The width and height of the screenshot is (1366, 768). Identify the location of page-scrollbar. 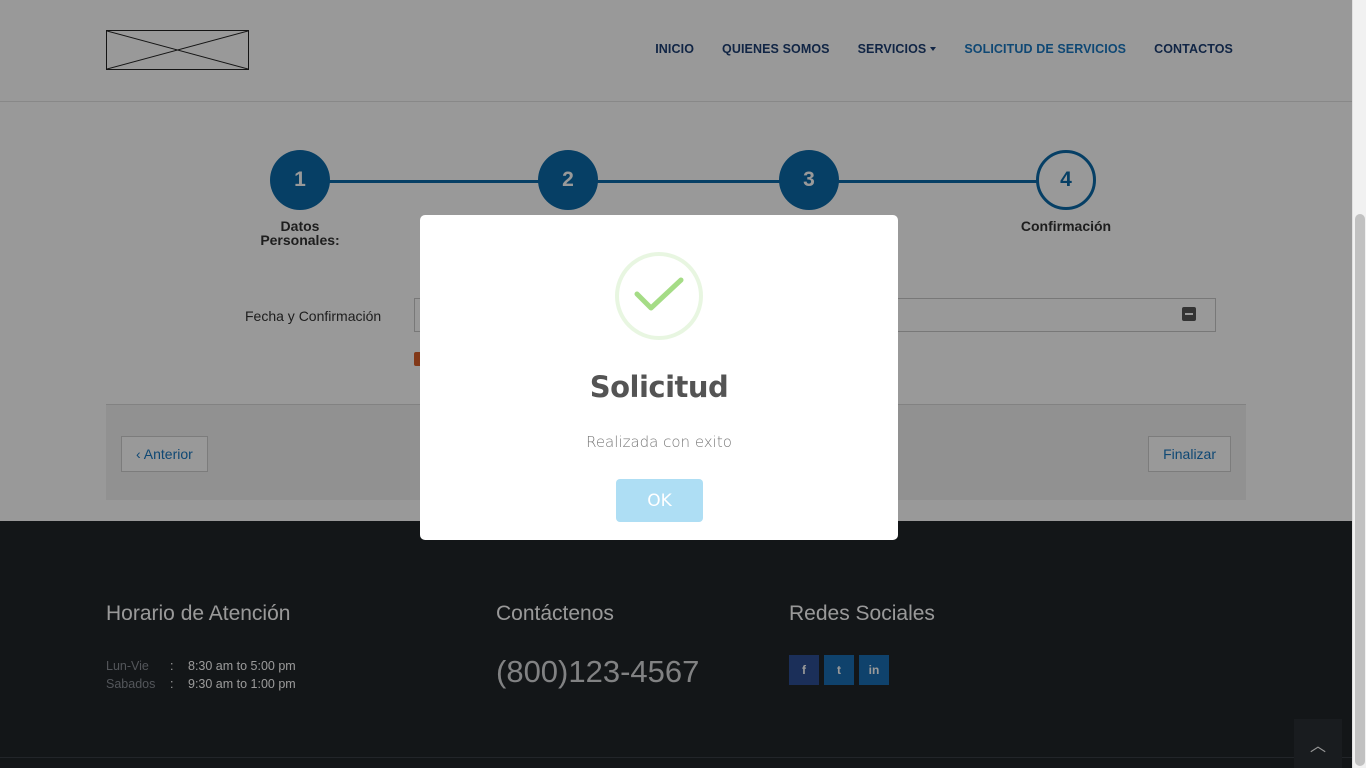
(1359, 384).